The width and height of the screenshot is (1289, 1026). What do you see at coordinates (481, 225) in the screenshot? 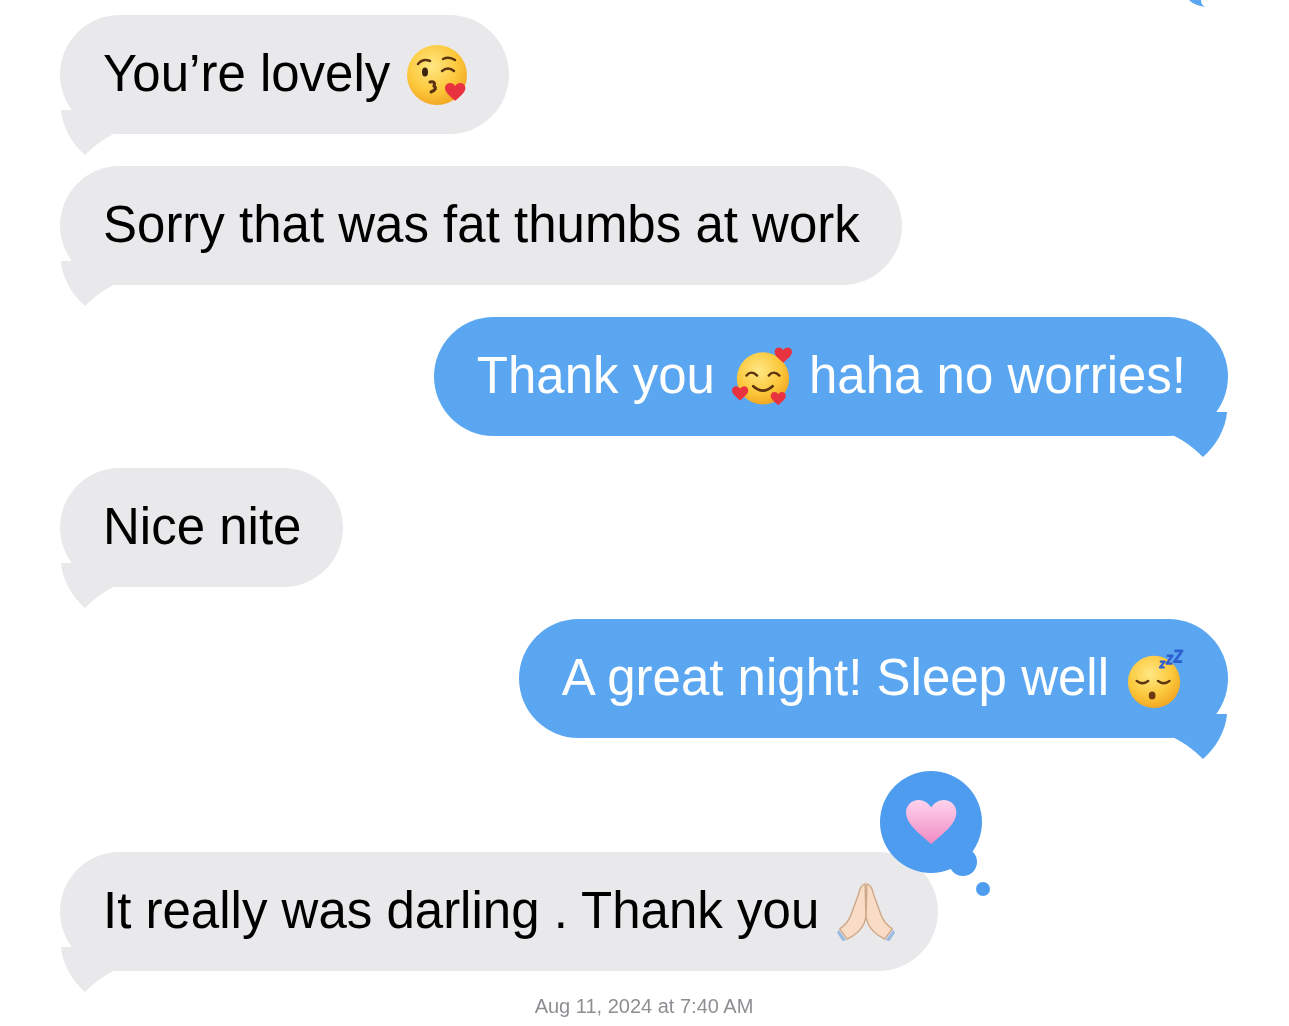
I see `message-text: Sorry that was fat thumbs at work` at bounding box center [481, 225].